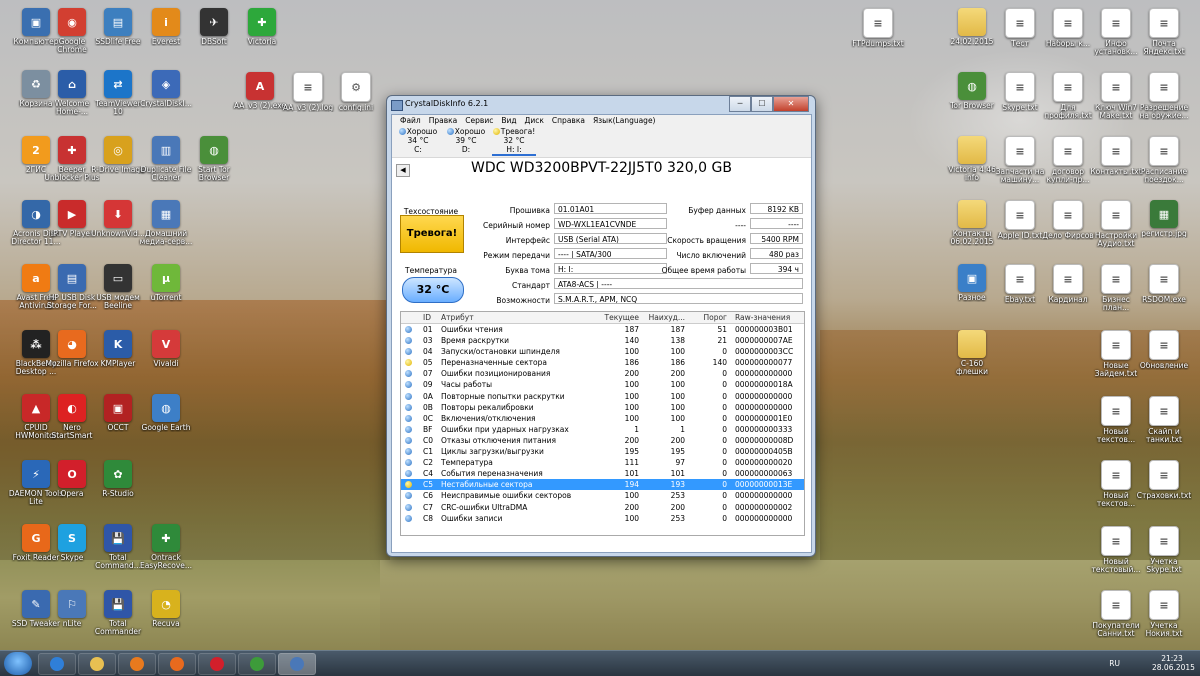 Image resolution: width=1200 pixels, height=676 pixels. Describe the element at coordinates (764, 341) in the screenshot. I see `smart-cell-raw: 0000000007AE` at that location.